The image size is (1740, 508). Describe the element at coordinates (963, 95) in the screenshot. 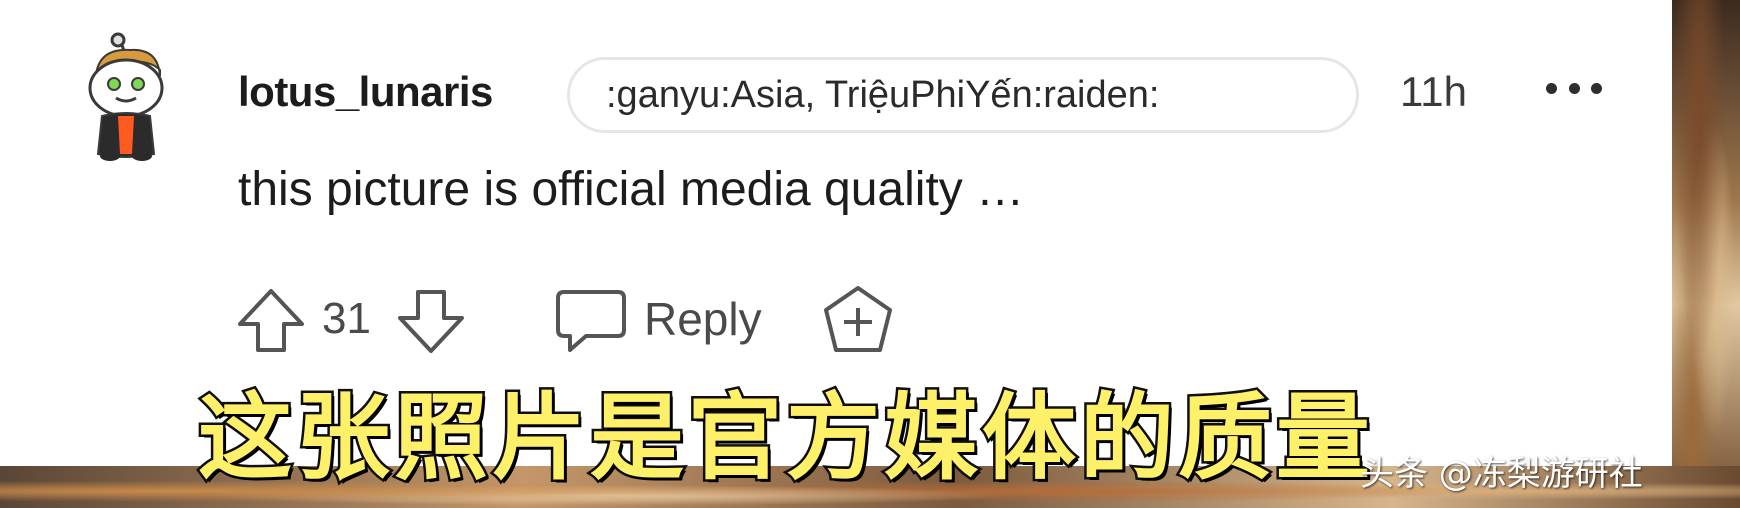

I see `user-flair: :ganyu:Asia, TriệuPhiYến:raiden:` at that location.